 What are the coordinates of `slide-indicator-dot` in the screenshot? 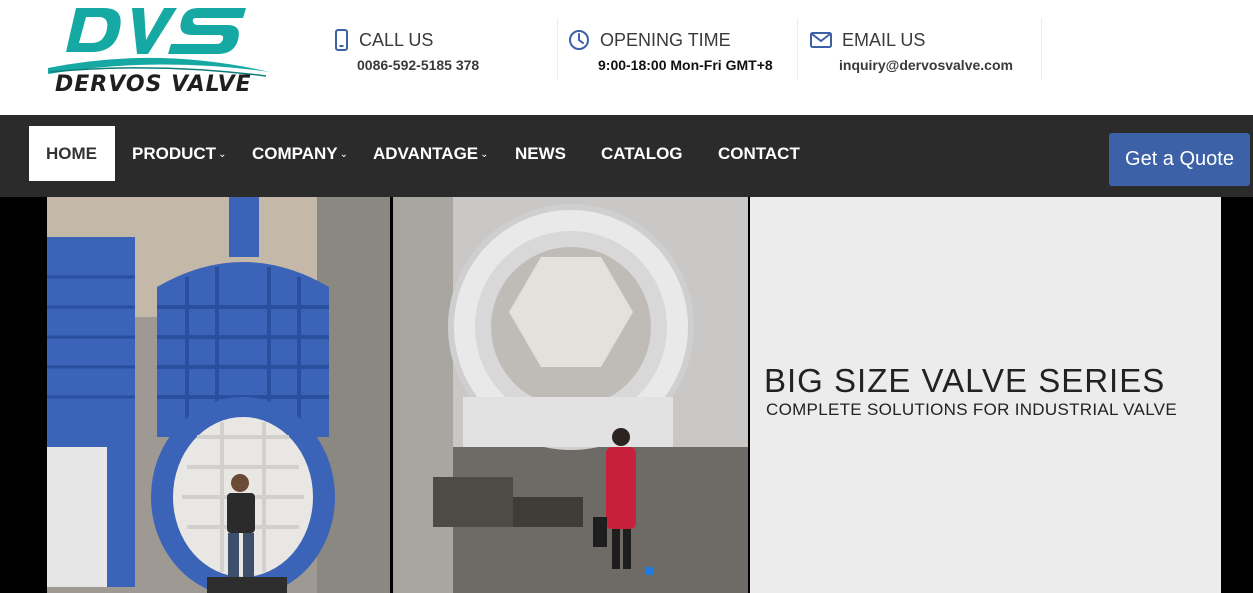 It's located at (649, 571).